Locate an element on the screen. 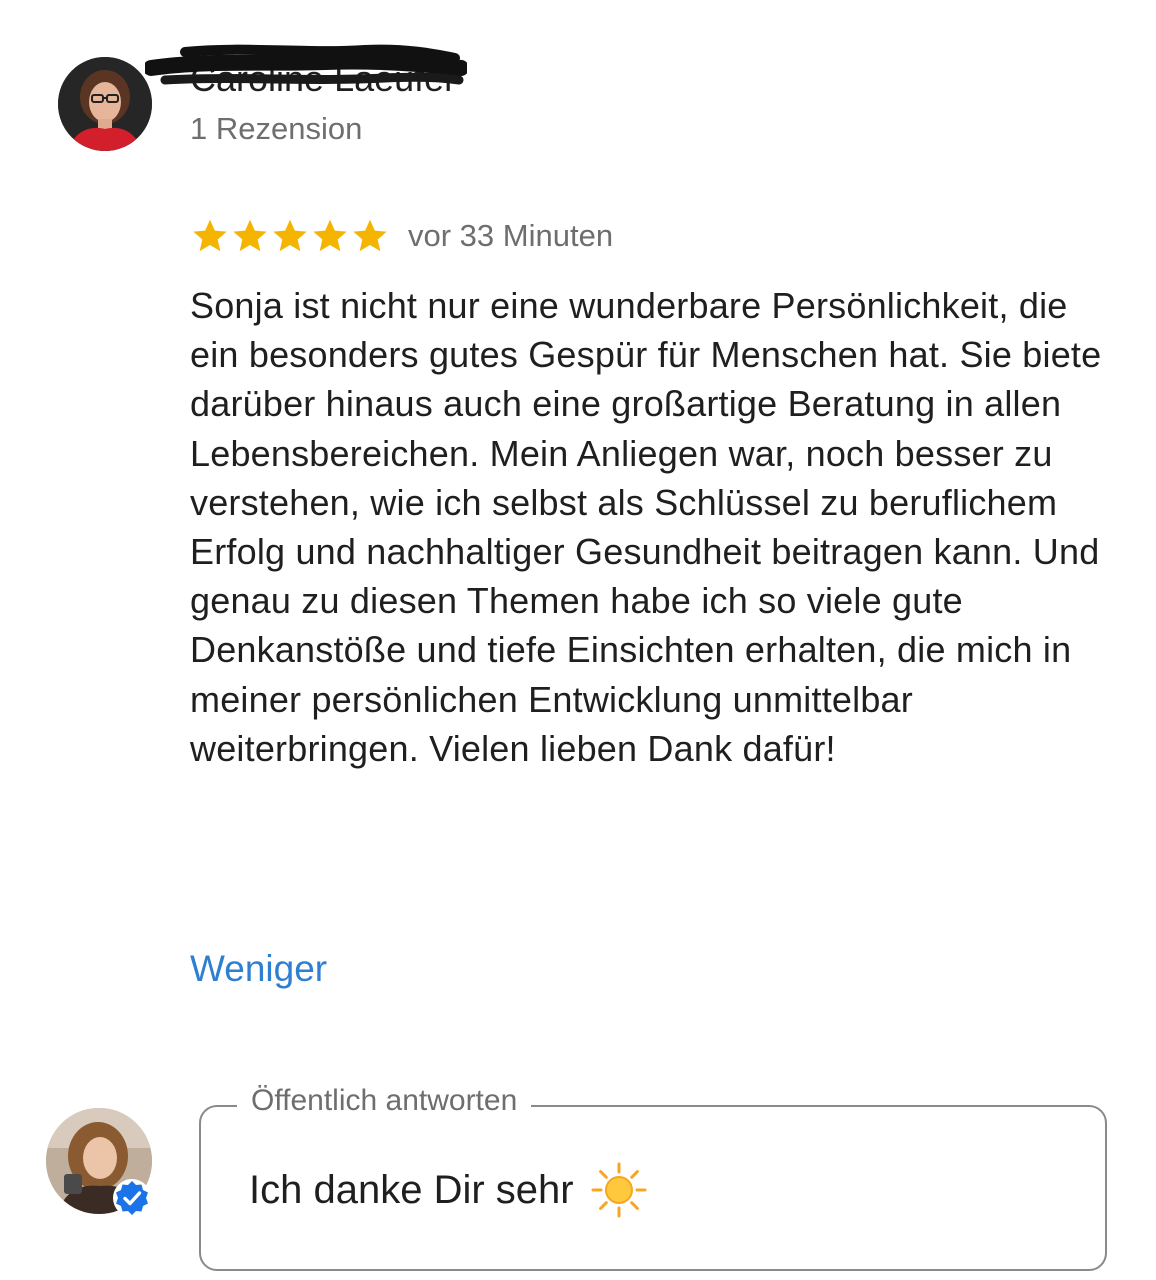 Image resolution: width=1156 pixels, height=1280 pixels. public-reply-field: Öffentlich antworten Ich danke Dir sehr is located at coordinates (653, 1176).